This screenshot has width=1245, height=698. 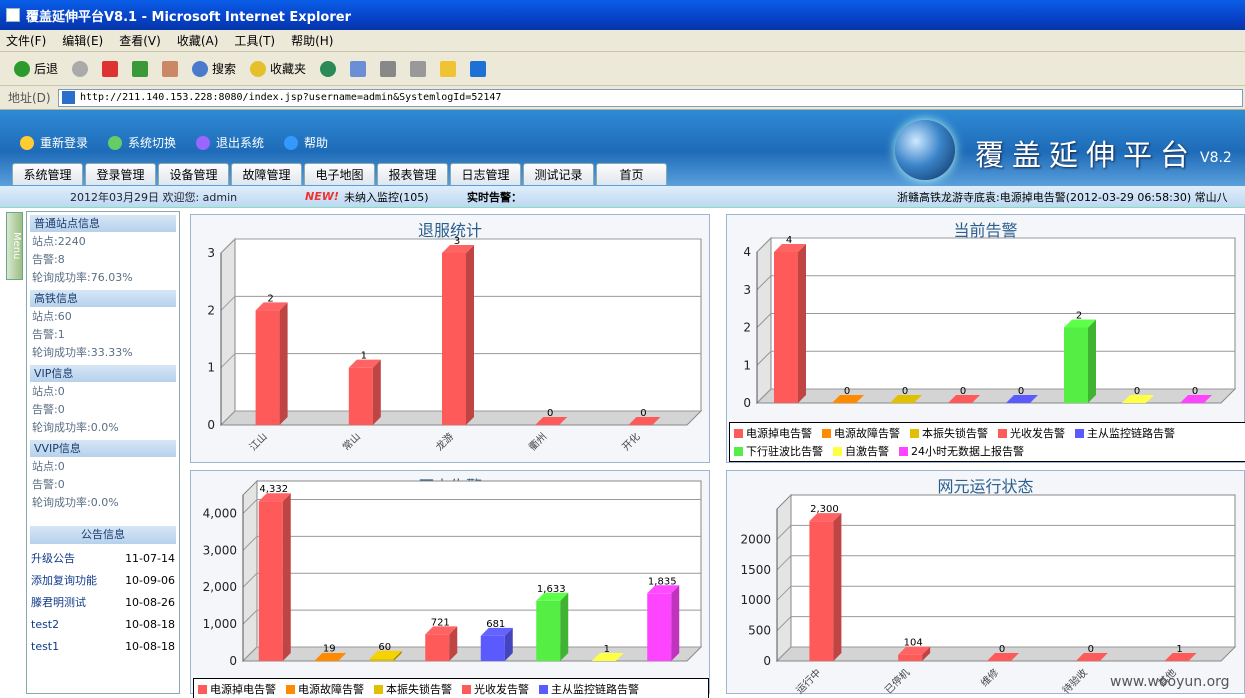 I want to click on x-tick-label: 待验收, so click(x=1075, y=680).